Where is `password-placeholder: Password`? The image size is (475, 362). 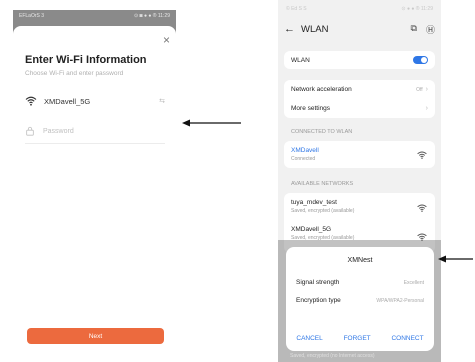 password-placeholder: Password is located at coordinates (58, 131).